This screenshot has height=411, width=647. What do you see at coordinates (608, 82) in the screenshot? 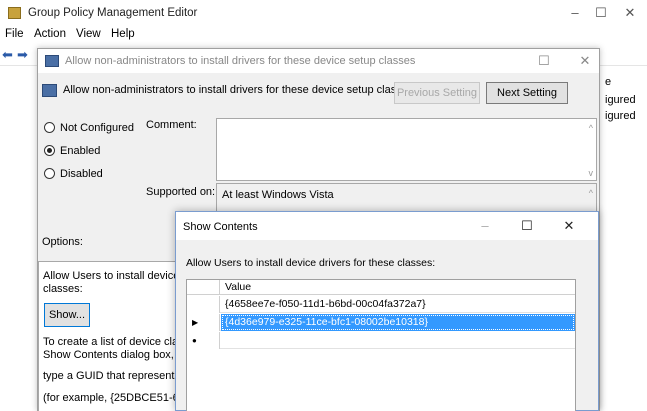
I see `right-pane-item: e` at bounding box center [608, 82].